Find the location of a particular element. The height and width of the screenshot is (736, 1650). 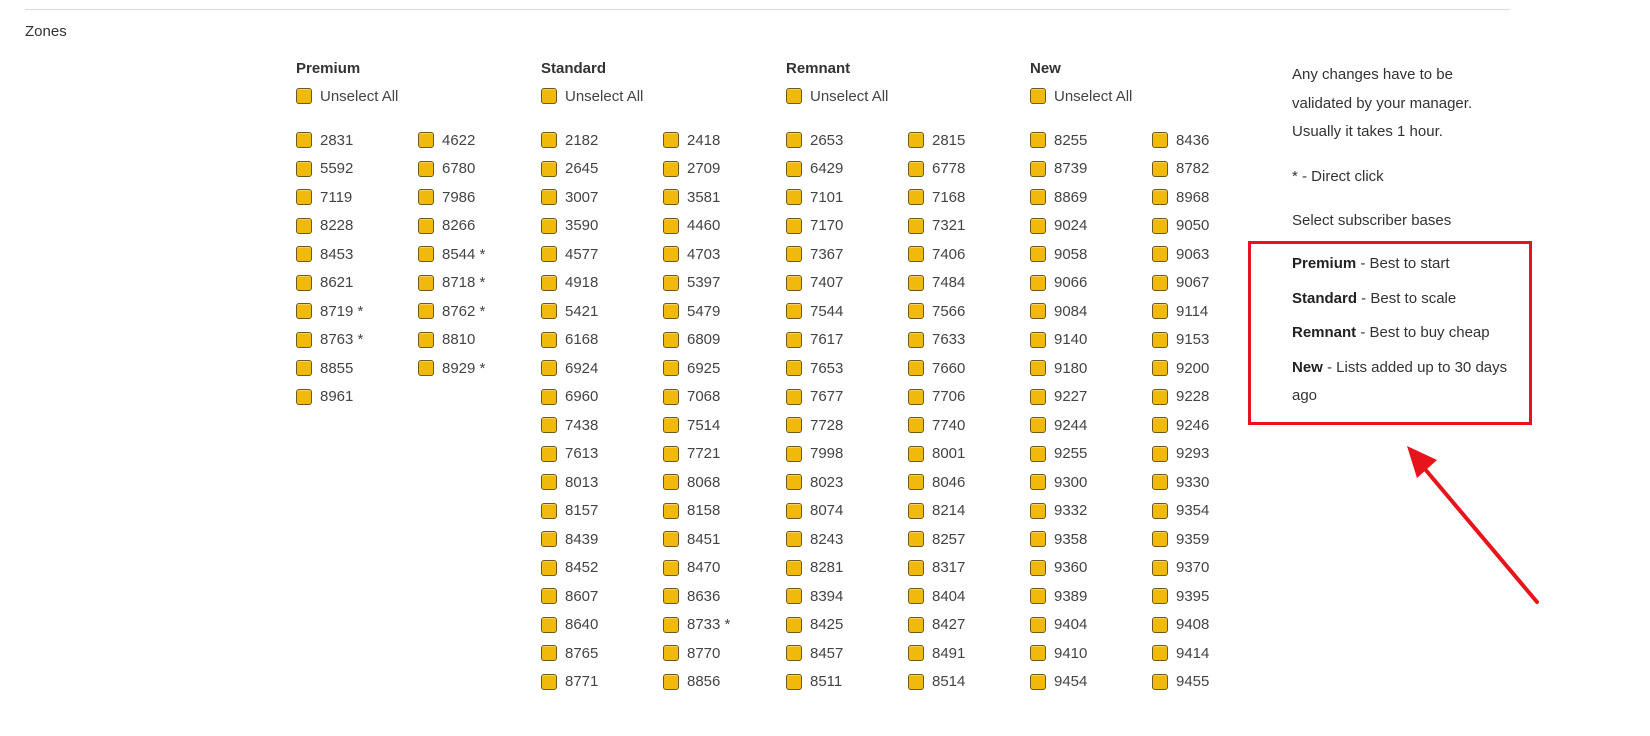

zone-checkbox-item: 5397 is located at coordinates (724, 283).